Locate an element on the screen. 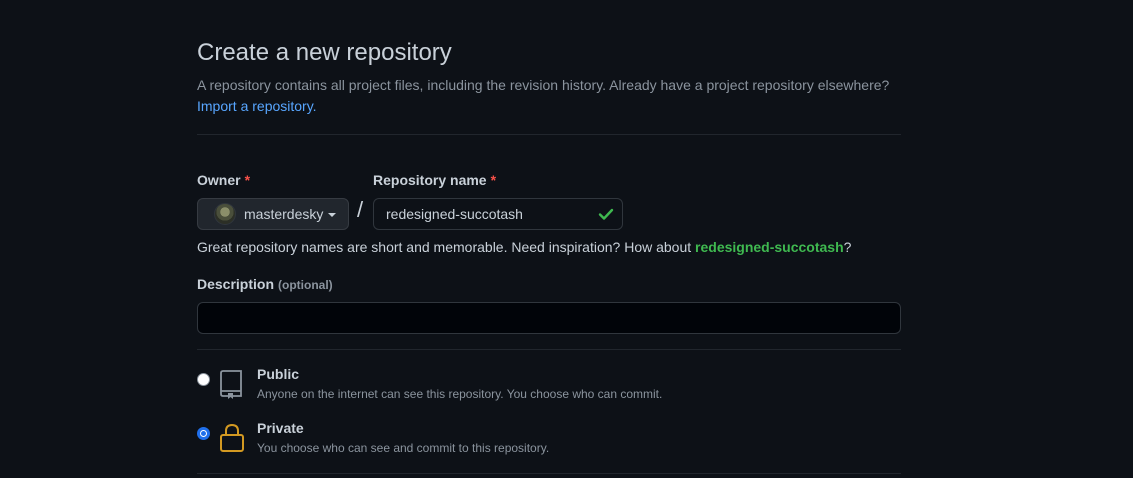  optional-tag: (optional) is located at coordinates (305, 285).